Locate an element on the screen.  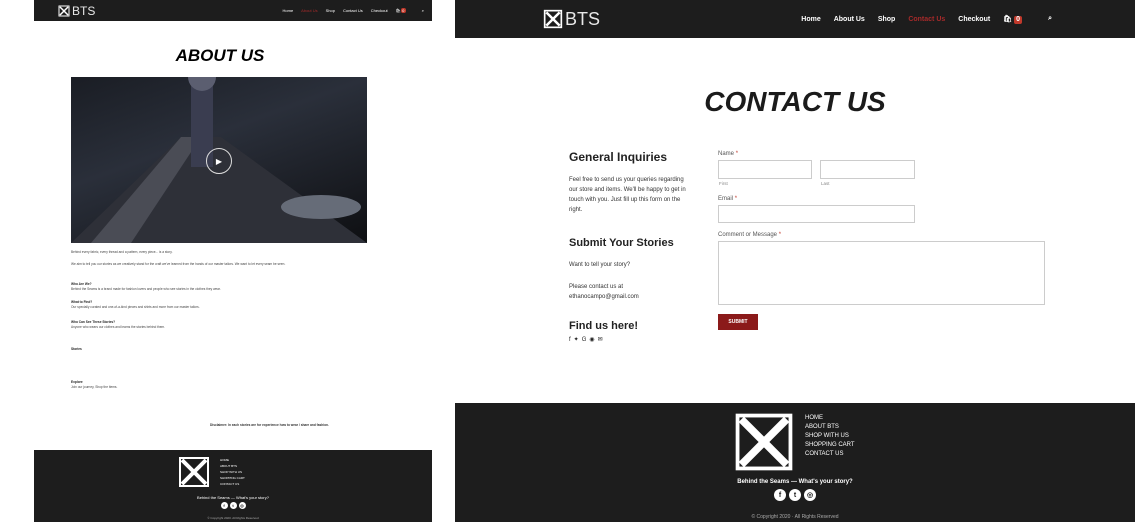
message-label-text: Comment or Message is located at coordinates (748, 235).